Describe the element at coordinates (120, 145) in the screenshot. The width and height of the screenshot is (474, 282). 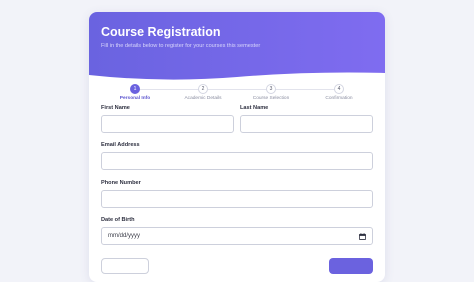
I see `email-label: Email Address` at that location.